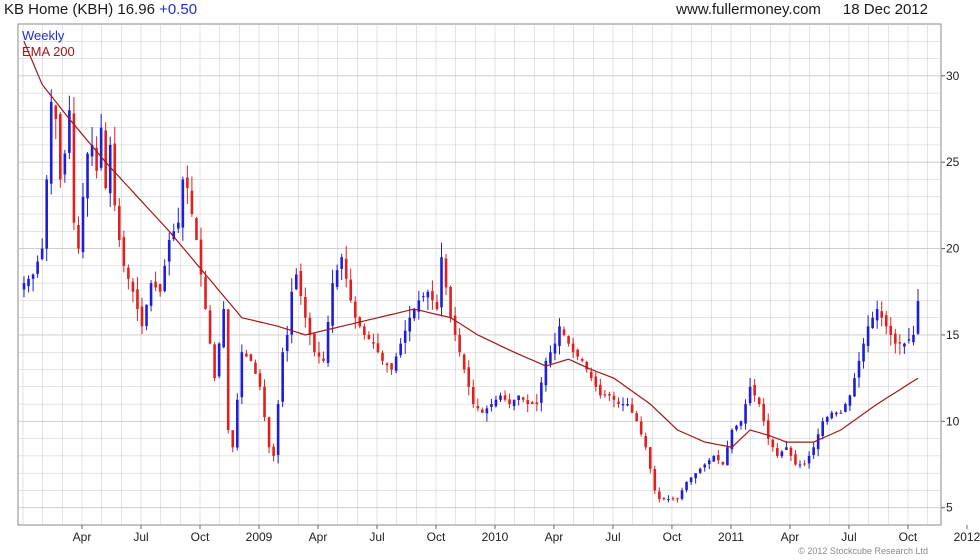  I want to click on y-tick-label: 25, so click(953, 162).